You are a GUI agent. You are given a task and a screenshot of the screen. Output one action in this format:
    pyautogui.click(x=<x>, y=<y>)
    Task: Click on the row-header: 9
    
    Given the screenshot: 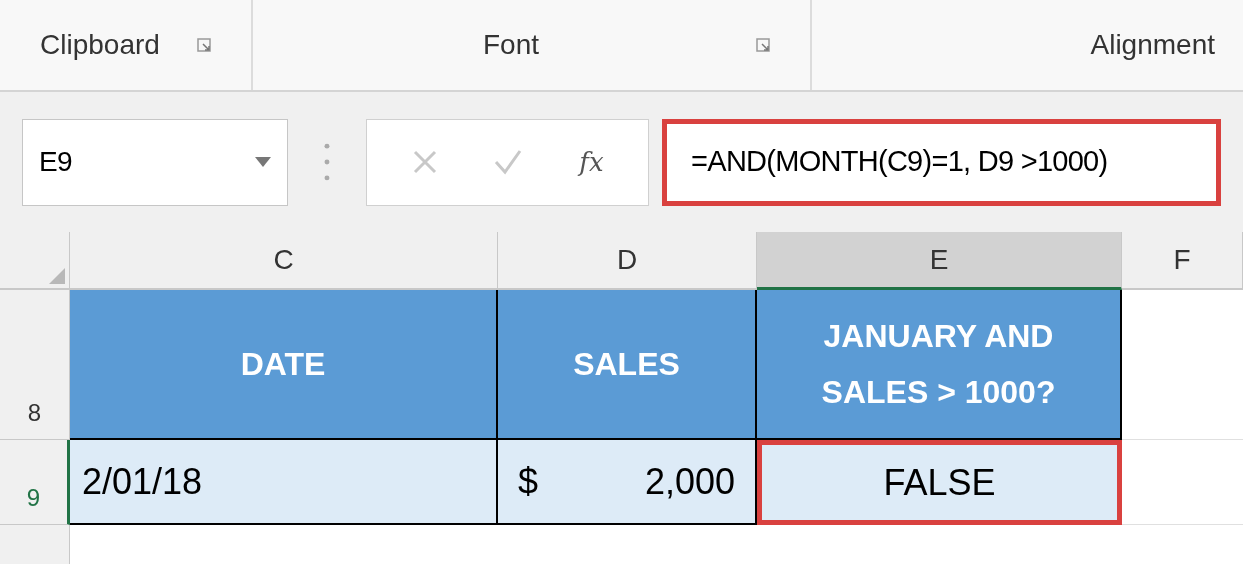 What is the action you would take?
    pyautogui.click(x=35, y=482)
    